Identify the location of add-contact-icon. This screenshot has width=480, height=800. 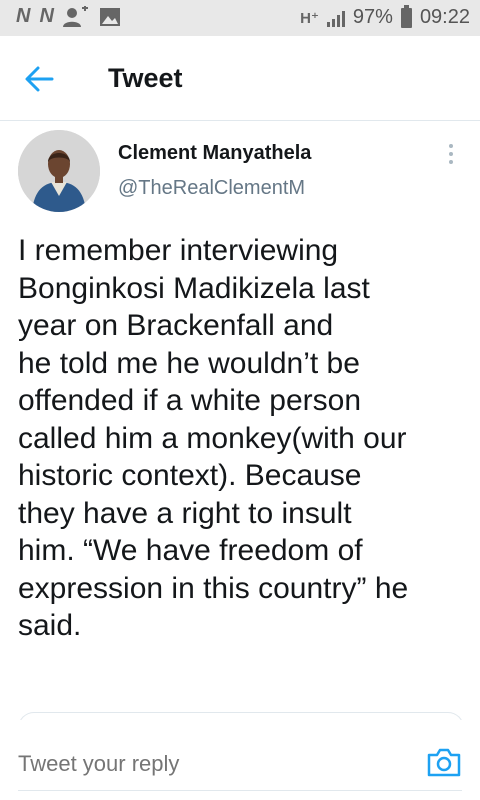
(75, 16).